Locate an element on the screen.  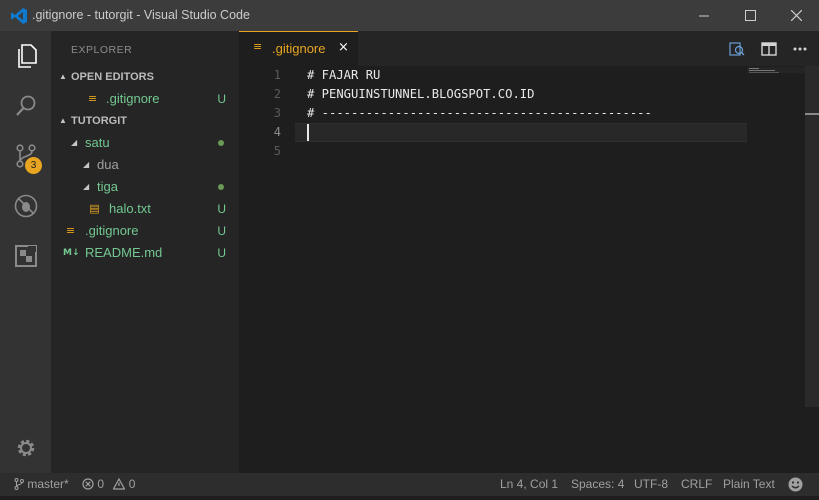
indentation: Spaces: 4 is located at coordinates (597, 484).